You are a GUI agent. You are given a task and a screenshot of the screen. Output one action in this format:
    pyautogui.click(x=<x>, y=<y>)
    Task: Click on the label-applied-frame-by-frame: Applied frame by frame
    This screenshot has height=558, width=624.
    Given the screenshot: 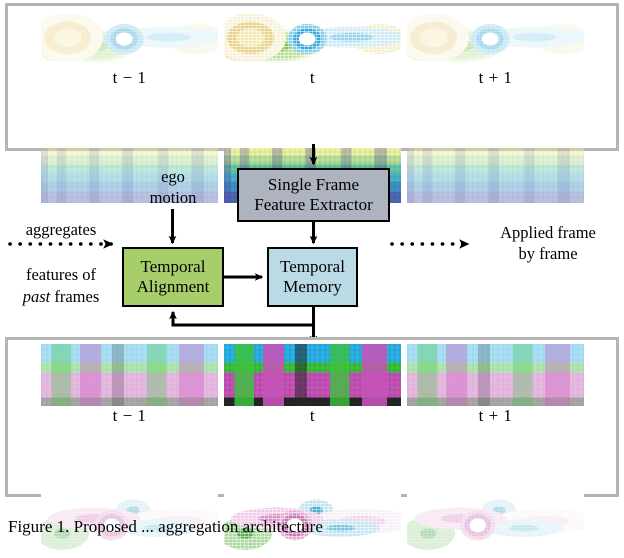 What is the action you would take?
    pyautogui.click(x=548, y=243)
    